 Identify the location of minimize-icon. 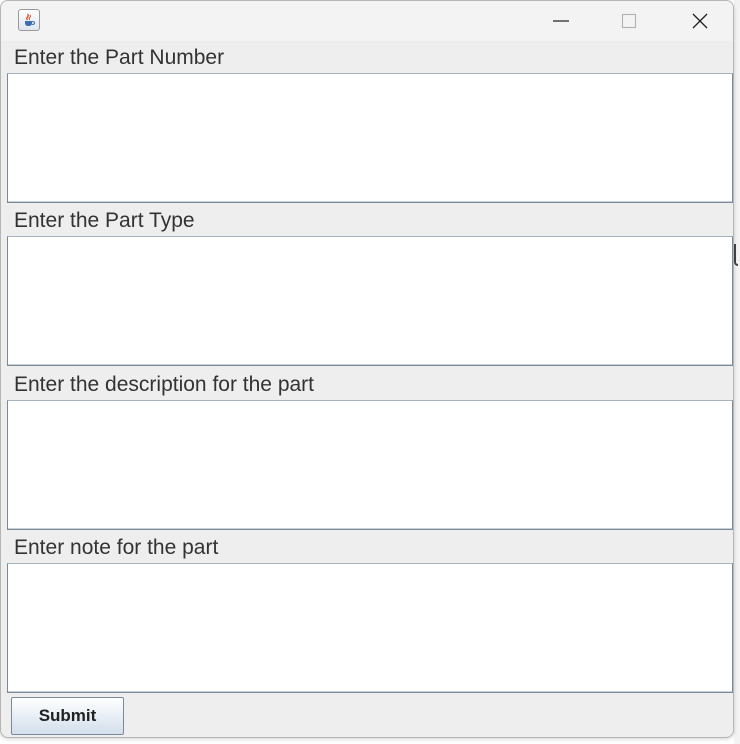
(561, 21).